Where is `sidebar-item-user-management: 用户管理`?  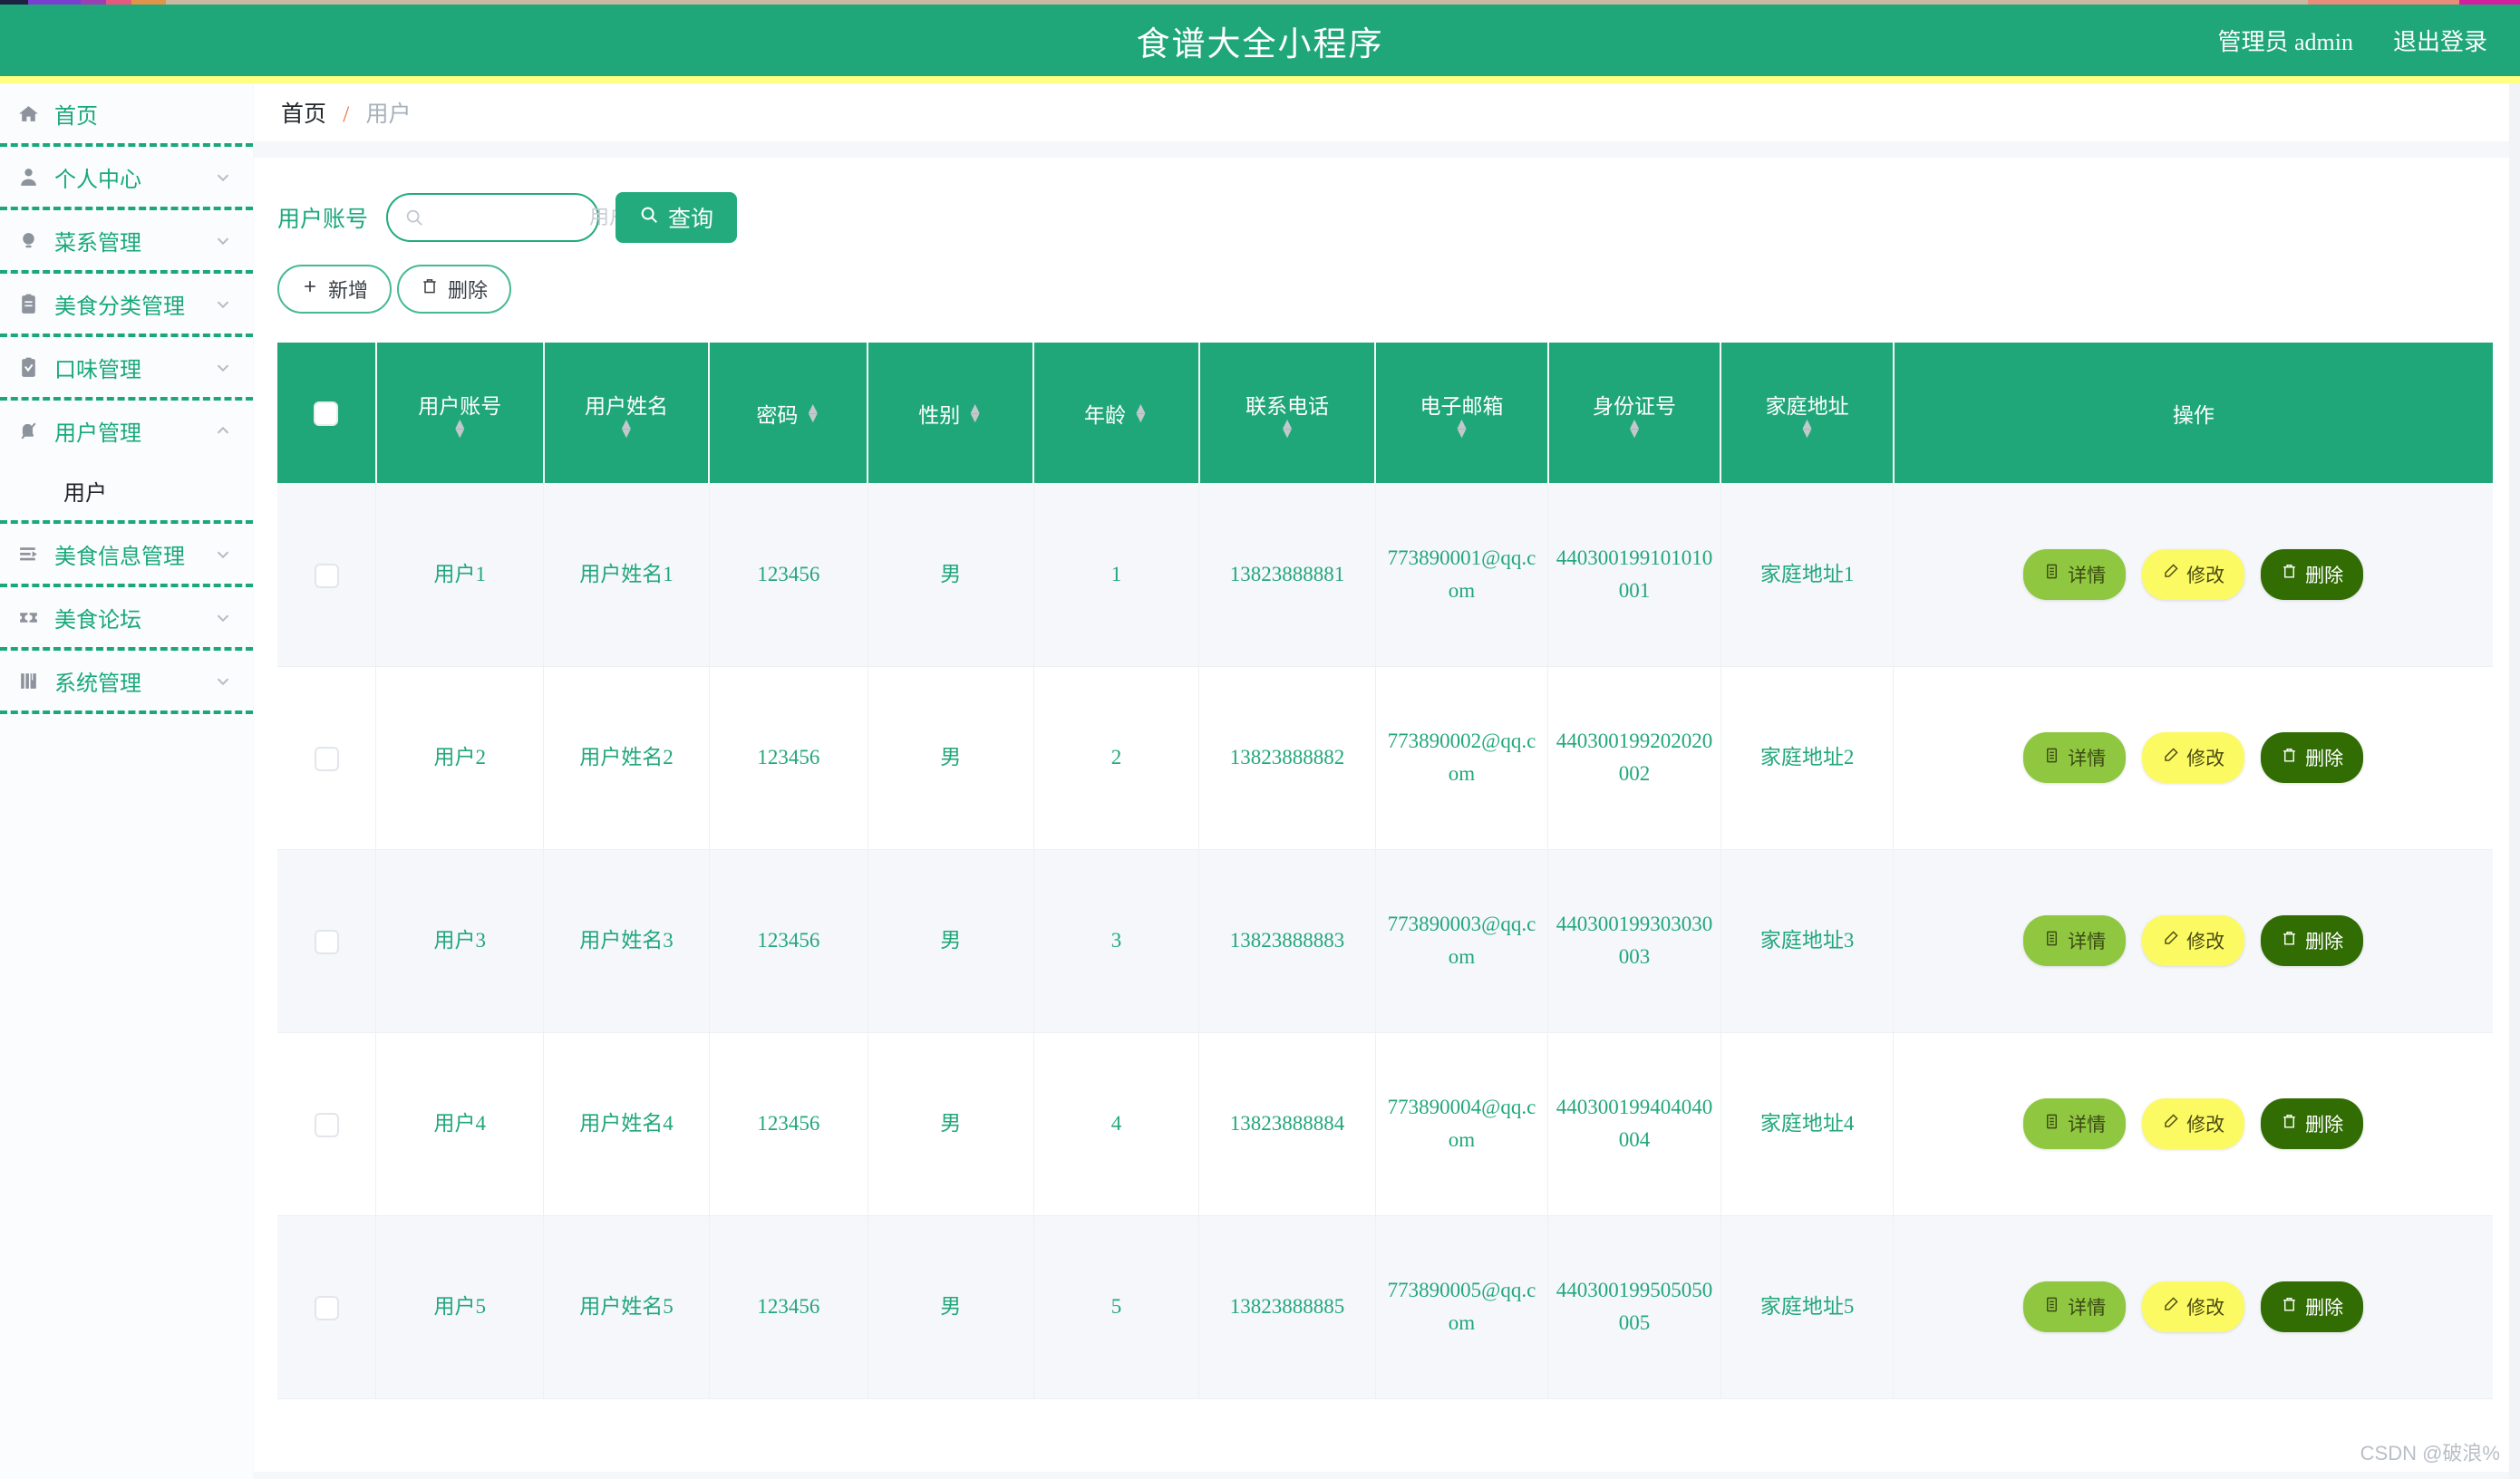
sidebar-item-user-management: 用户管理 is located at coordinates (127, 430).